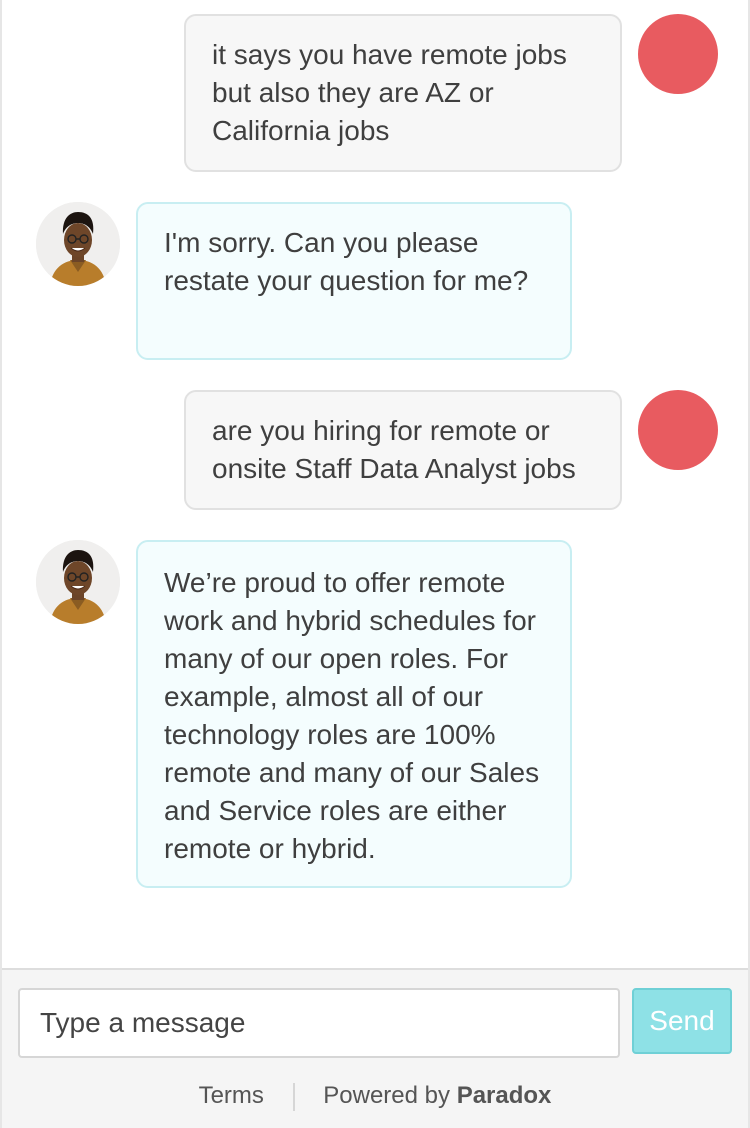  I want to click on paradox-brand-link: Paradox, so click(504, 1095).